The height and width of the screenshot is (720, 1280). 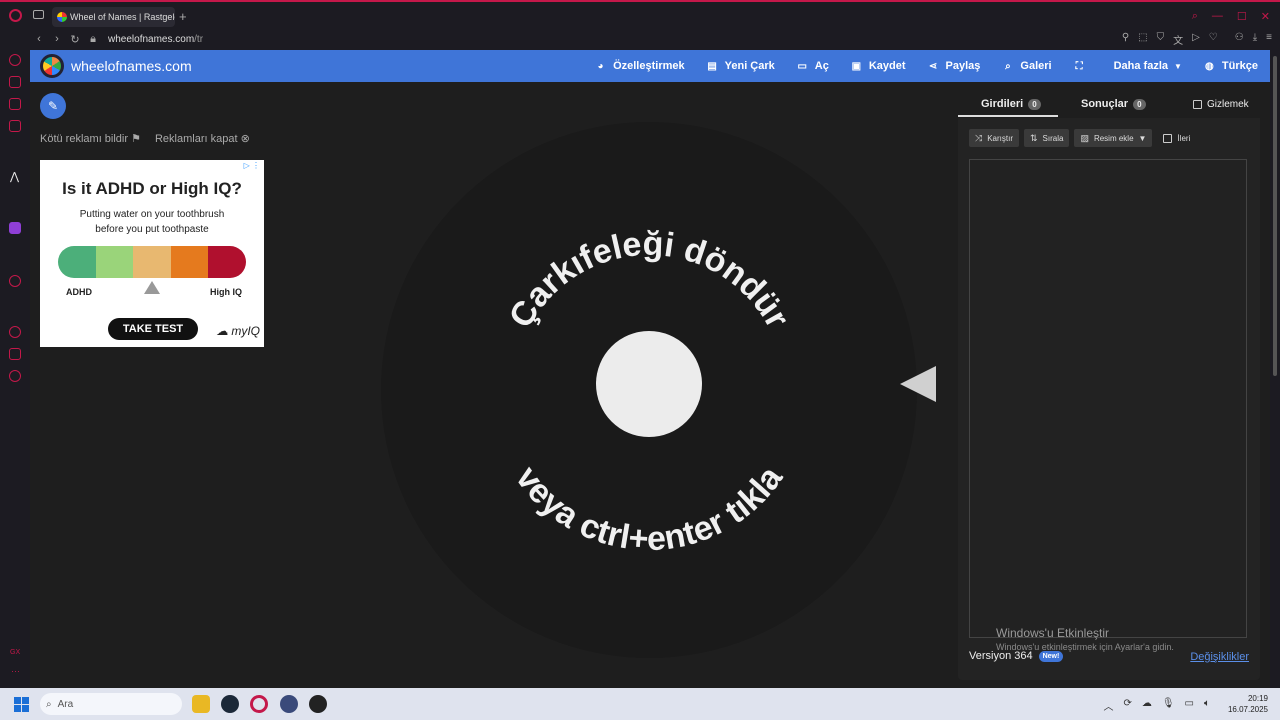 I want to click on reload-icon: ↻, so click(x=75, y=39).